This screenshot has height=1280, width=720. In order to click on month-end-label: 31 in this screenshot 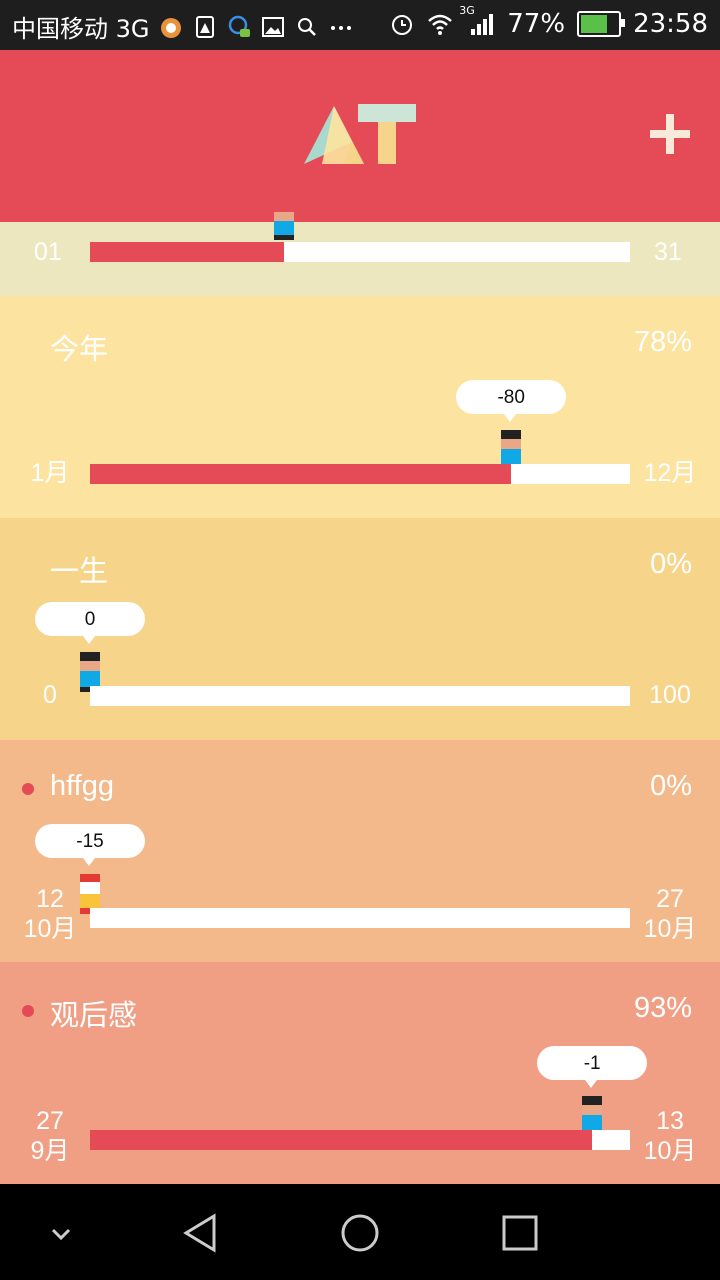, I will do `click(668, 252)`.